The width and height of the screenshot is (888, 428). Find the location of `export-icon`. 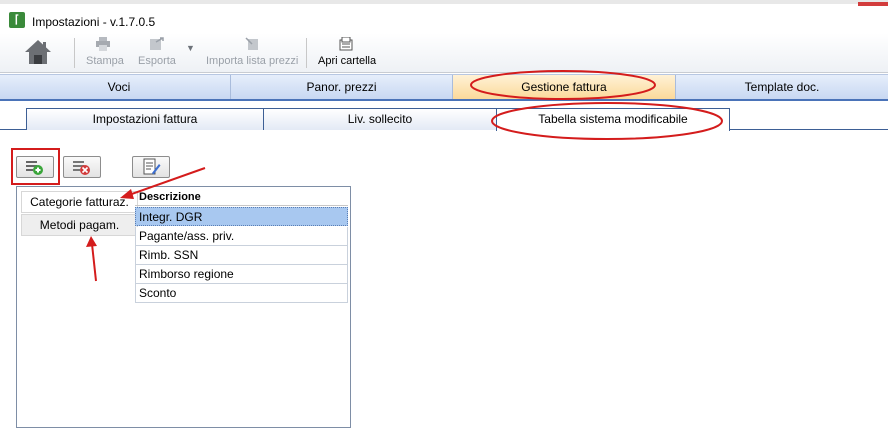

export-icon is located at coordinates (157, 43).